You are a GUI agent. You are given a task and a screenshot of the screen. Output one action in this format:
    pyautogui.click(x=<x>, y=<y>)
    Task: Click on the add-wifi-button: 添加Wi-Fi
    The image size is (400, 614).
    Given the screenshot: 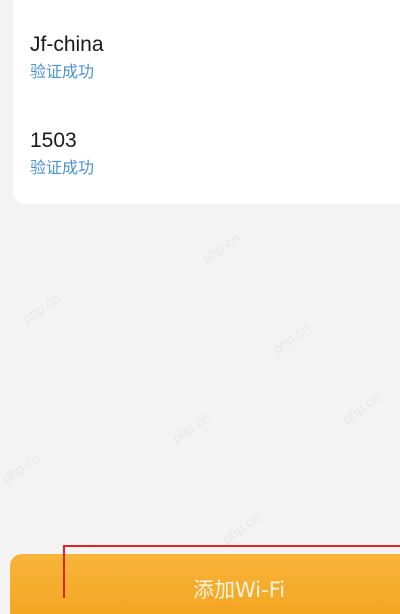 What is the action you would take?
    pyautogui.click(x=205, y=584)
    